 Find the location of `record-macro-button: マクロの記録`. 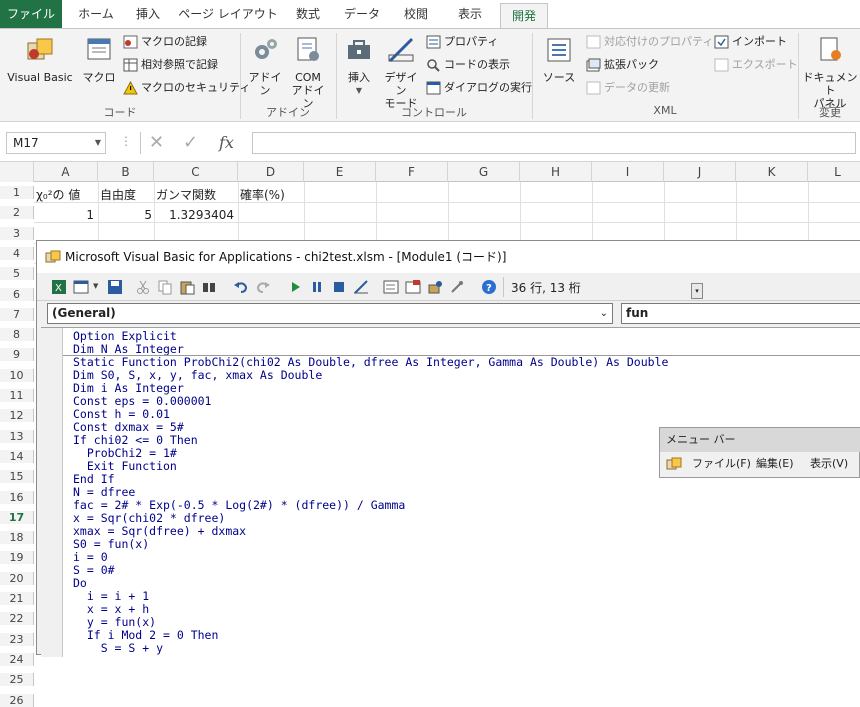

record-macro-button: マクロの記録 is located at coordinates (165, 42).